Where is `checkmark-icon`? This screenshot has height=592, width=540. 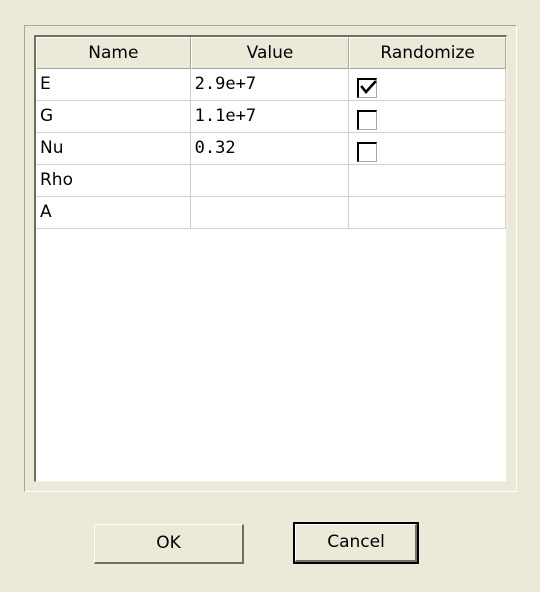 checkmark-icon is located at coordinates (369, 87).